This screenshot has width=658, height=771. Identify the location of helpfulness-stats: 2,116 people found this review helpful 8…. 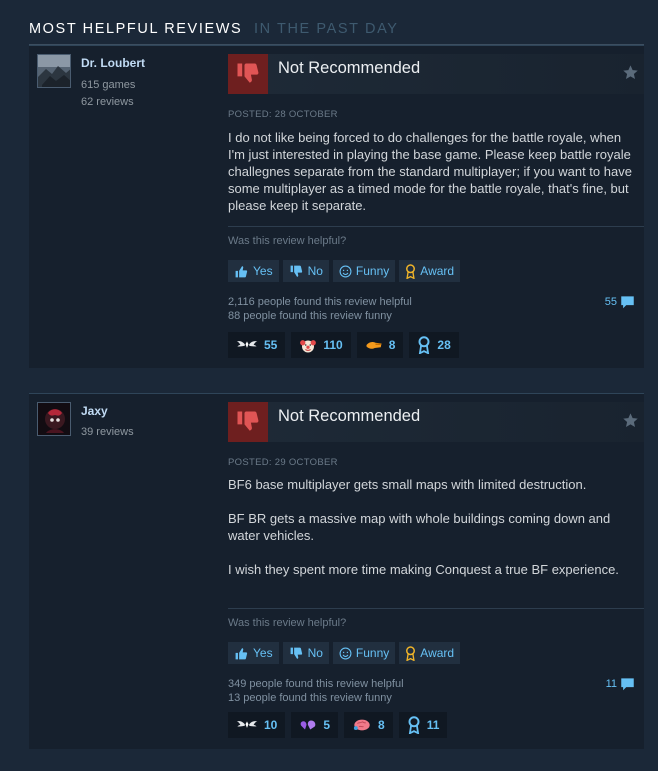
(320, 309).